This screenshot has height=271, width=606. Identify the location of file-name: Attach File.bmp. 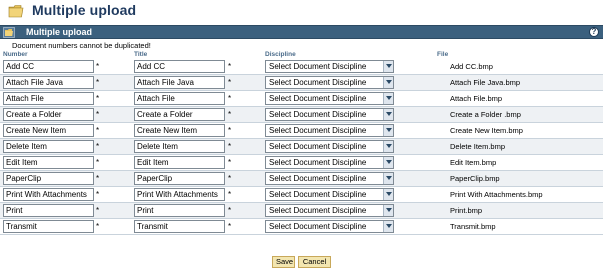
(476, 98).